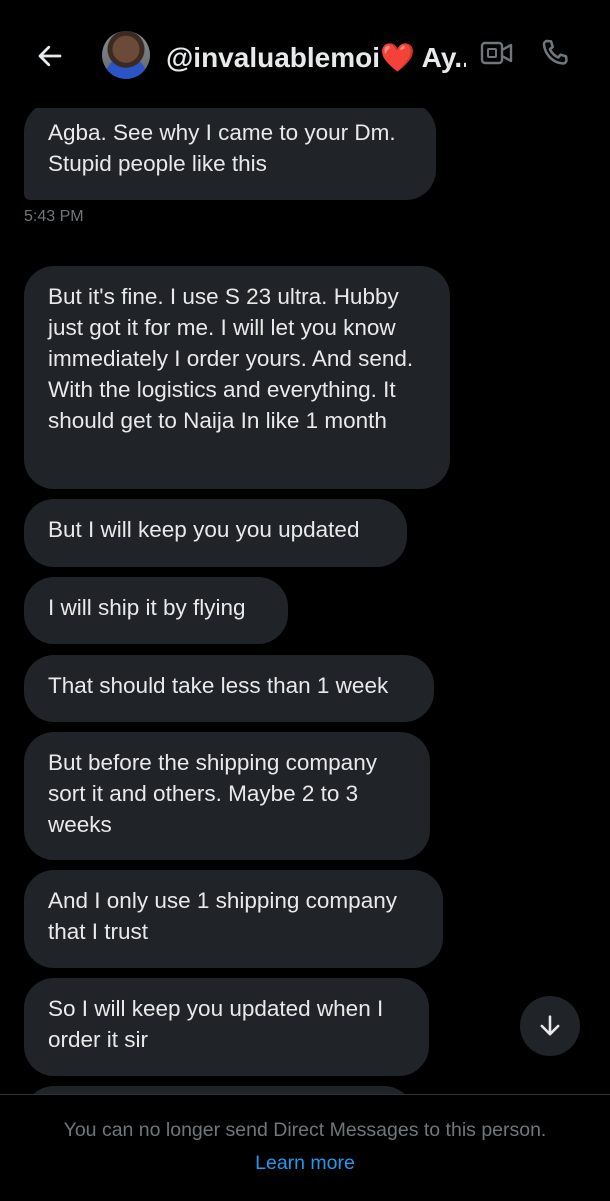  I want to click on back-arrow-icon, so click(50, 56).